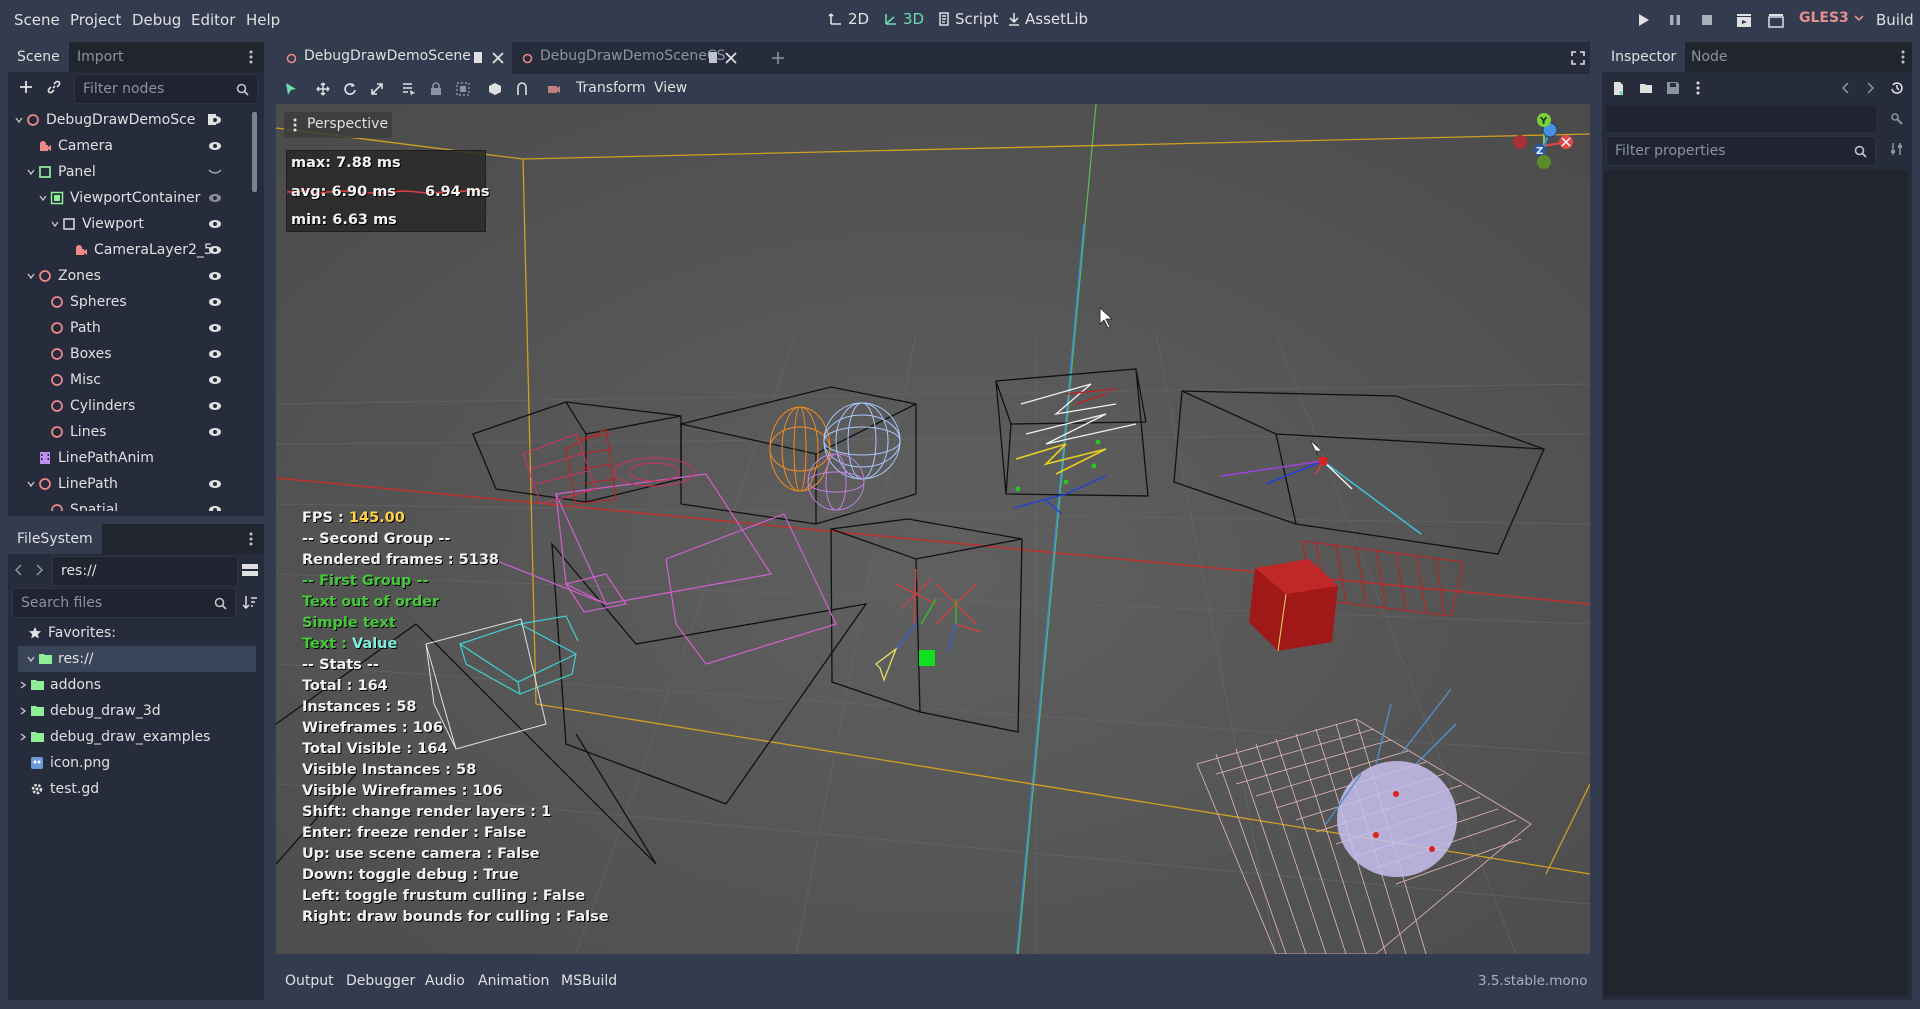  Describe the element at coordinates (338, 125) in the screenshot. I see `perspective-menu: Perspective` at that location.